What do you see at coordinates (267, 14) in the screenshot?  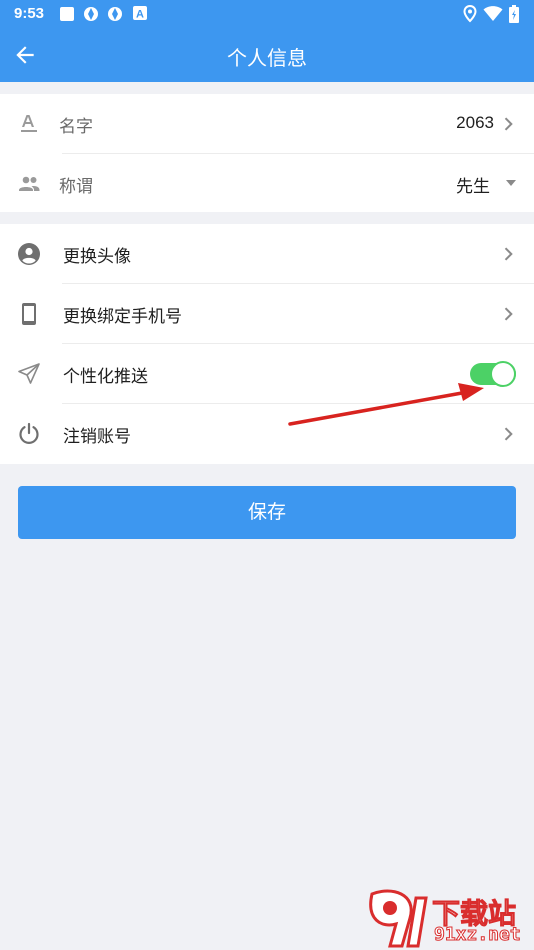 I see `status-bar: 9:53 A` at bounding box center [267, 14].